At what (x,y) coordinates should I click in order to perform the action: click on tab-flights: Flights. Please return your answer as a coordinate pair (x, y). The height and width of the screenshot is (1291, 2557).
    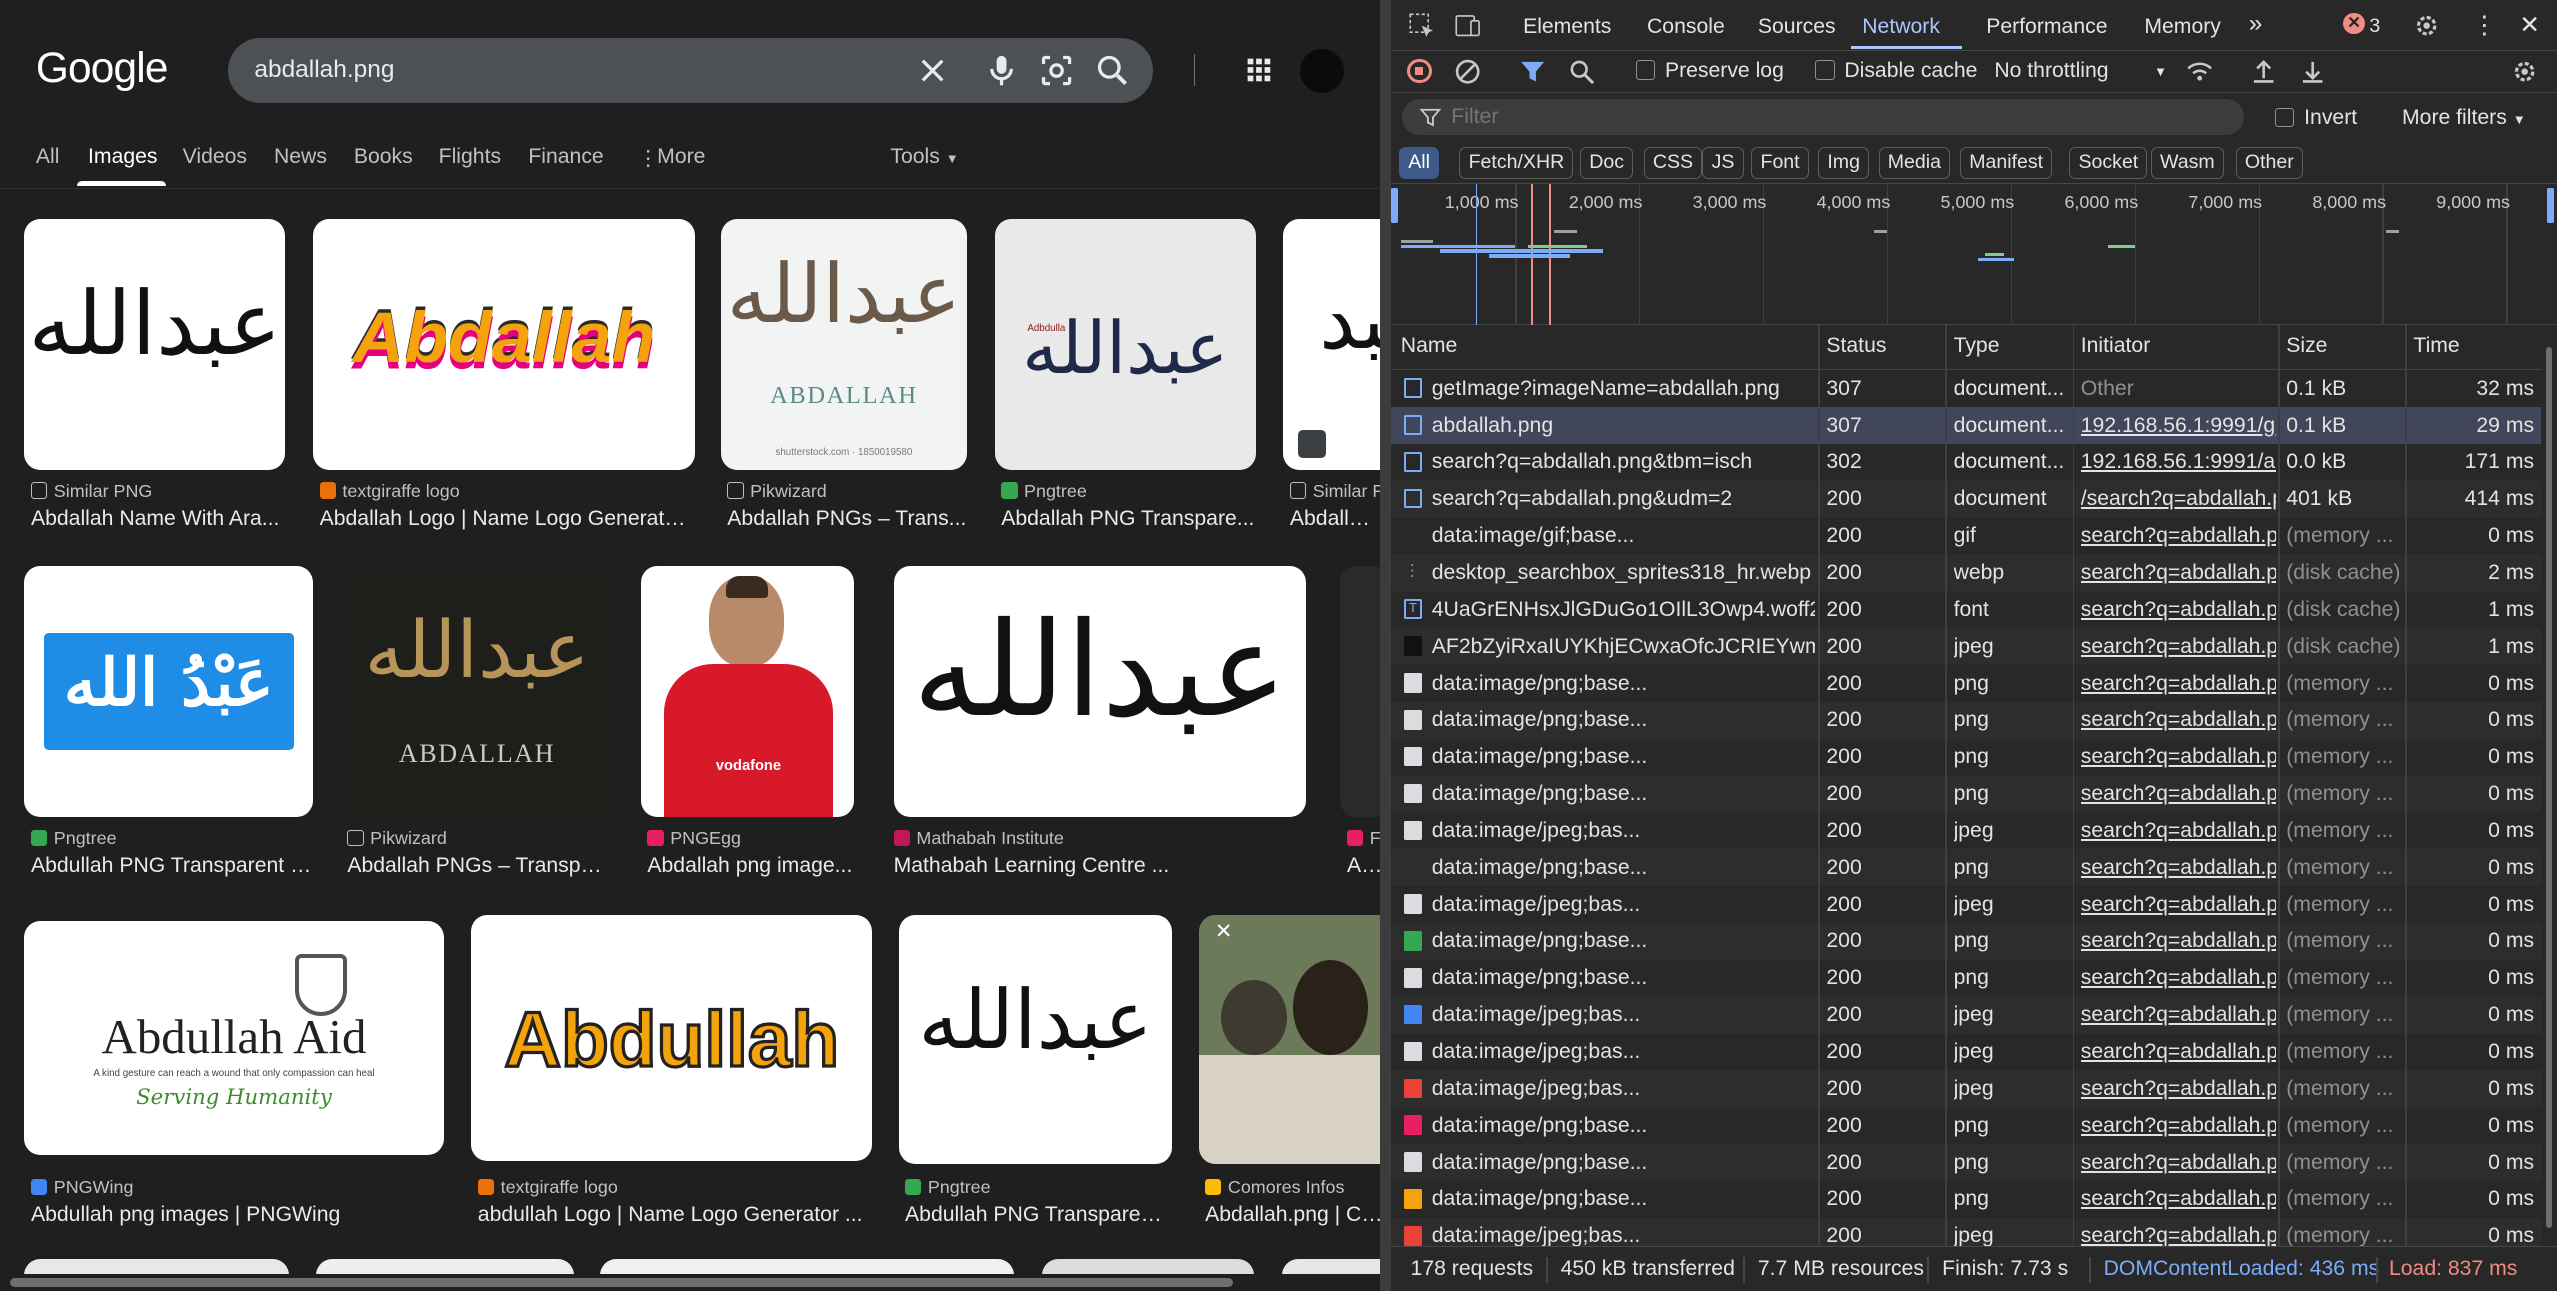
    Looking at the image, I should click on (470, 157).